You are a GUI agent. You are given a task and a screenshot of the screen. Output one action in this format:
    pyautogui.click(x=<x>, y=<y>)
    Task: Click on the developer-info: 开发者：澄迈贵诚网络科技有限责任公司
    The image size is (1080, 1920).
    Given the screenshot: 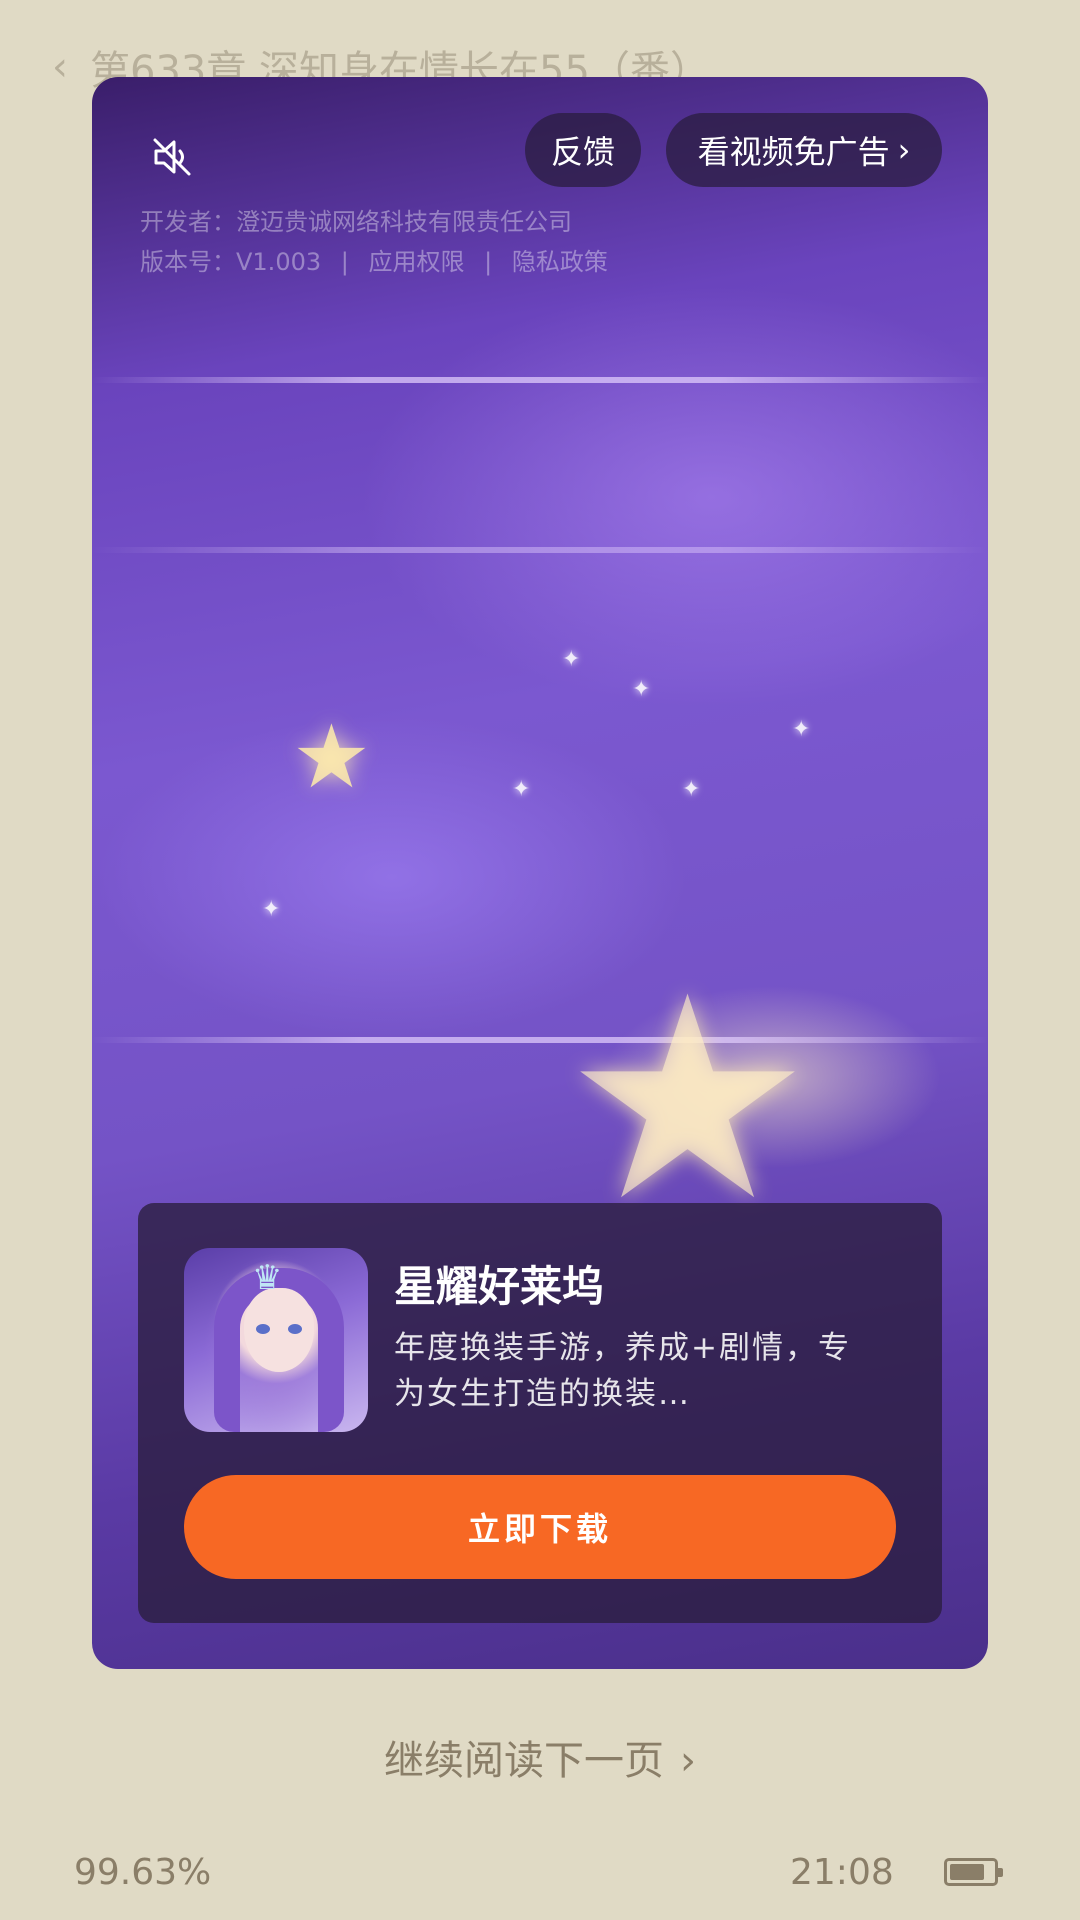 What is the action you would take?
    pyautogui.click(x=356, y=222)
    